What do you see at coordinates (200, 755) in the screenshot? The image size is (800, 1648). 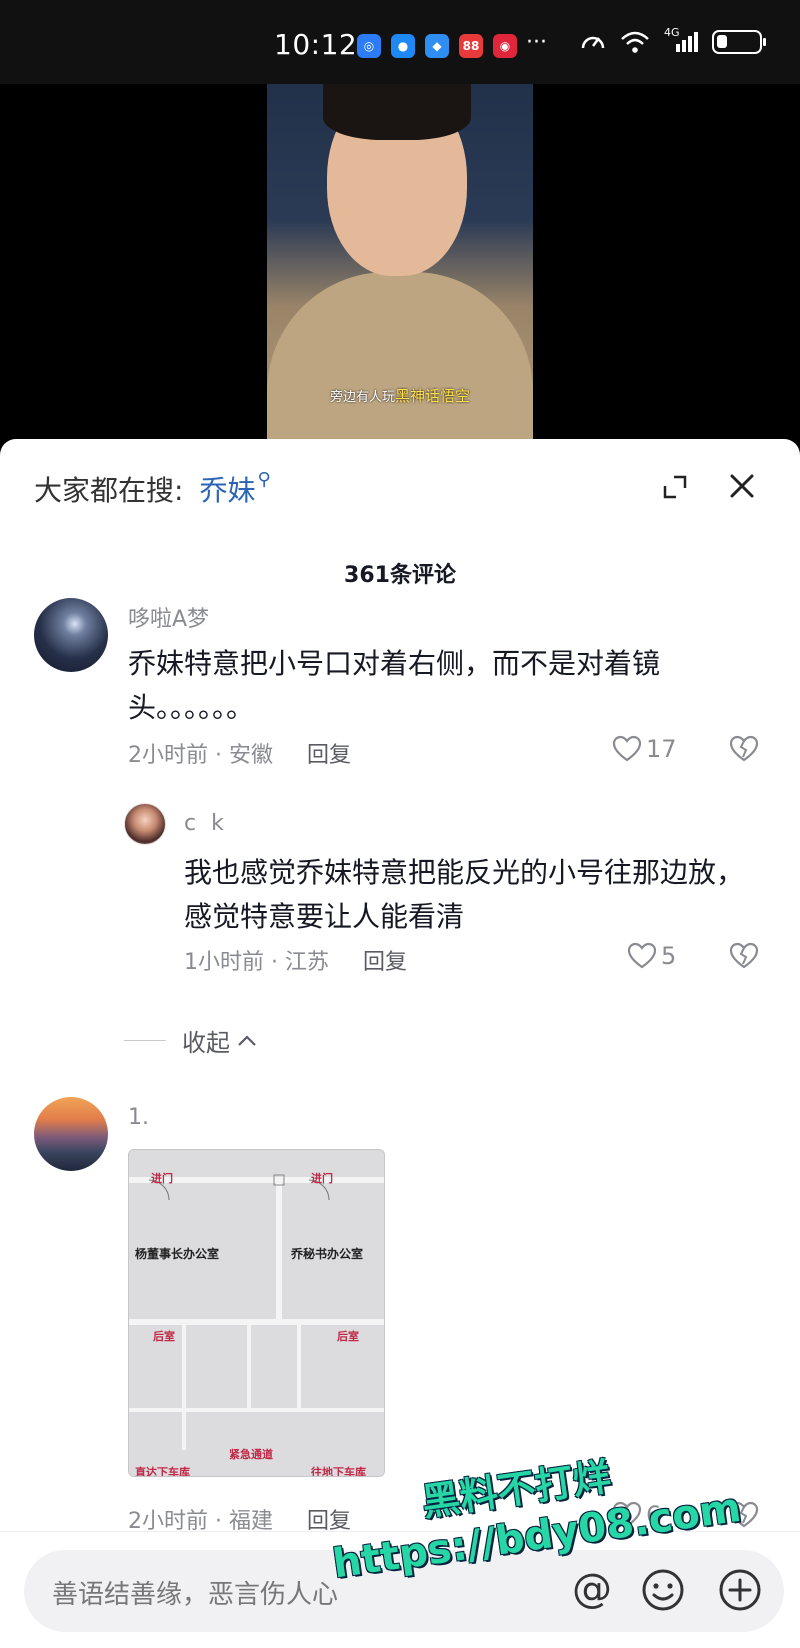 I see `comment-time-location: 2小时前 · 安徽` at bounding box center [200, 755].